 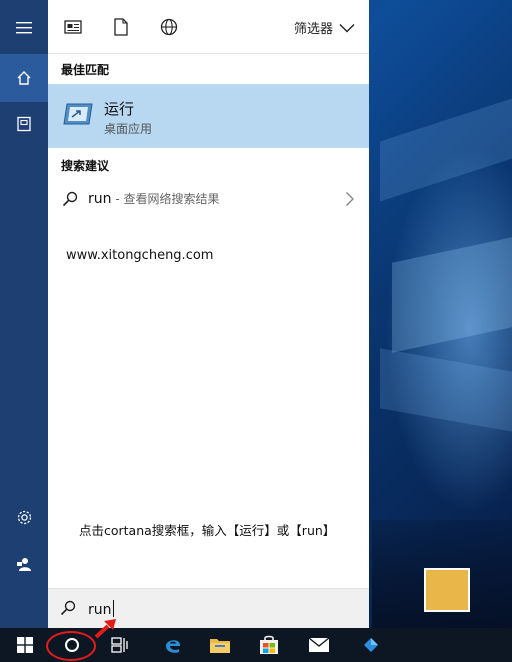 I want to click on search-toolbar: 筛选器, so click(x=208, y=27).